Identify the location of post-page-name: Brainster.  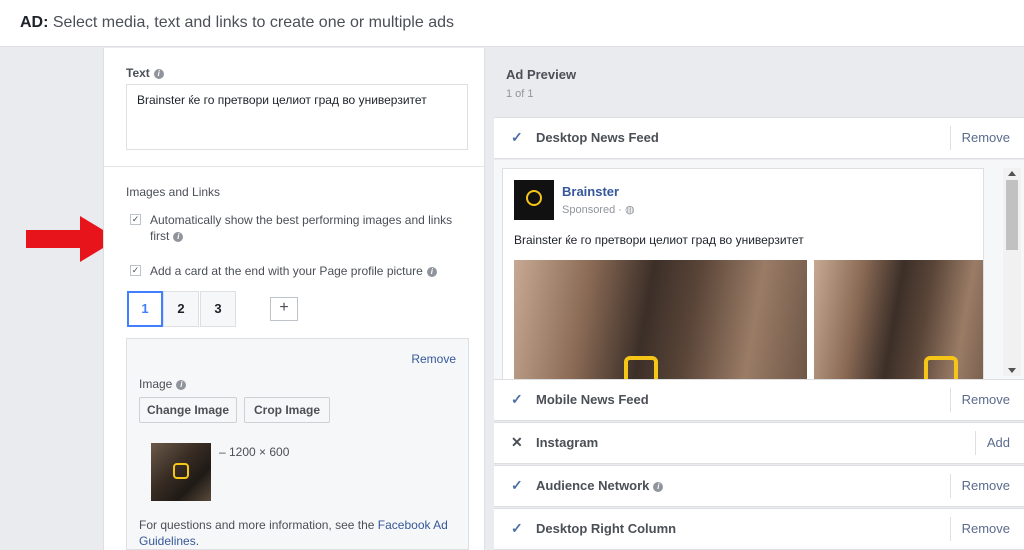
(590, 191).